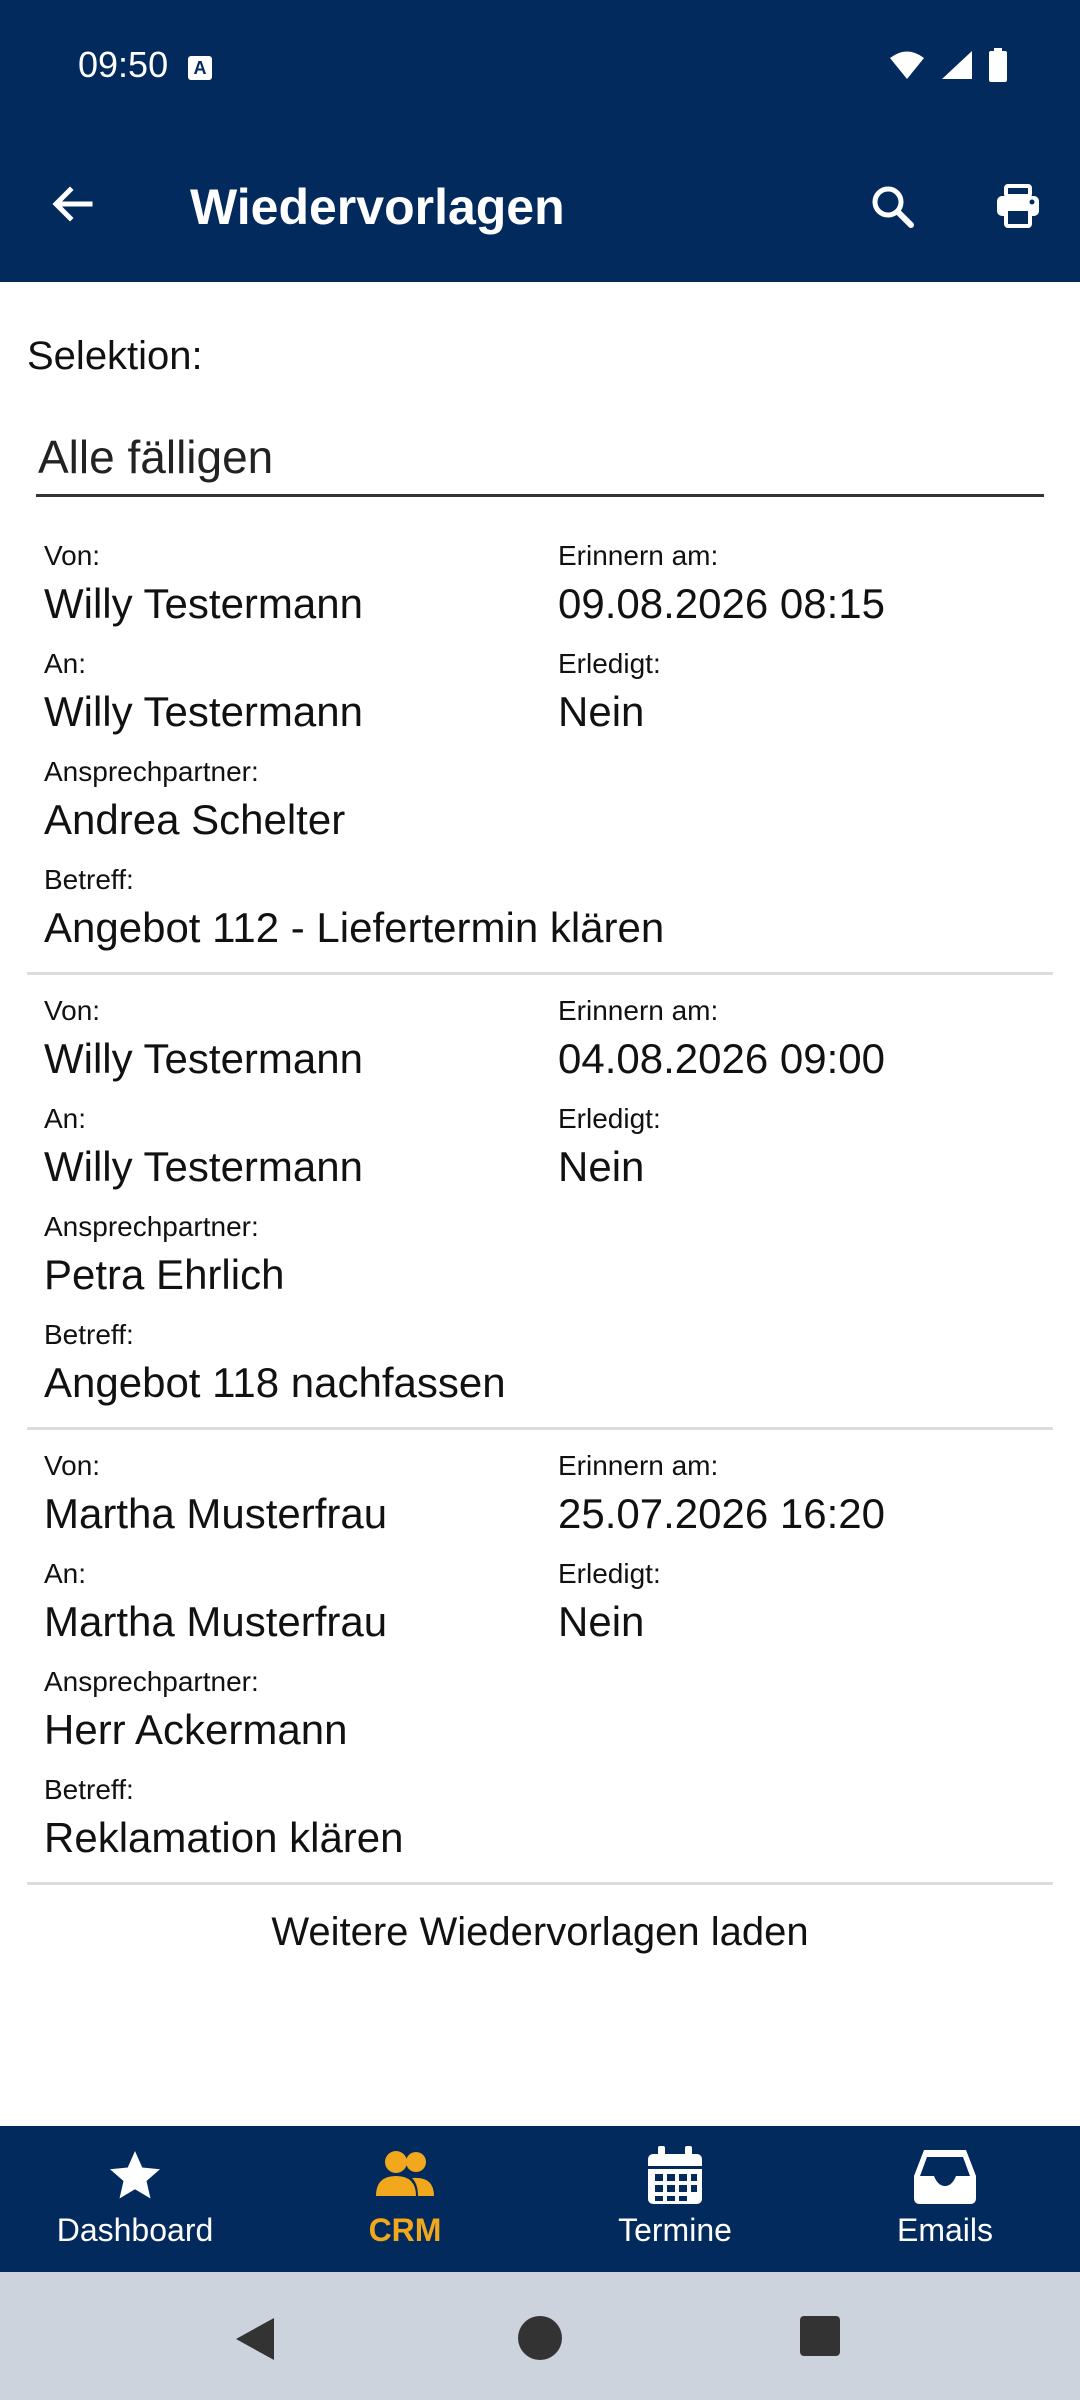 The image size is (1080, 2400). I want to click on subject-value: Reklamation klären, so click(224, 1837).